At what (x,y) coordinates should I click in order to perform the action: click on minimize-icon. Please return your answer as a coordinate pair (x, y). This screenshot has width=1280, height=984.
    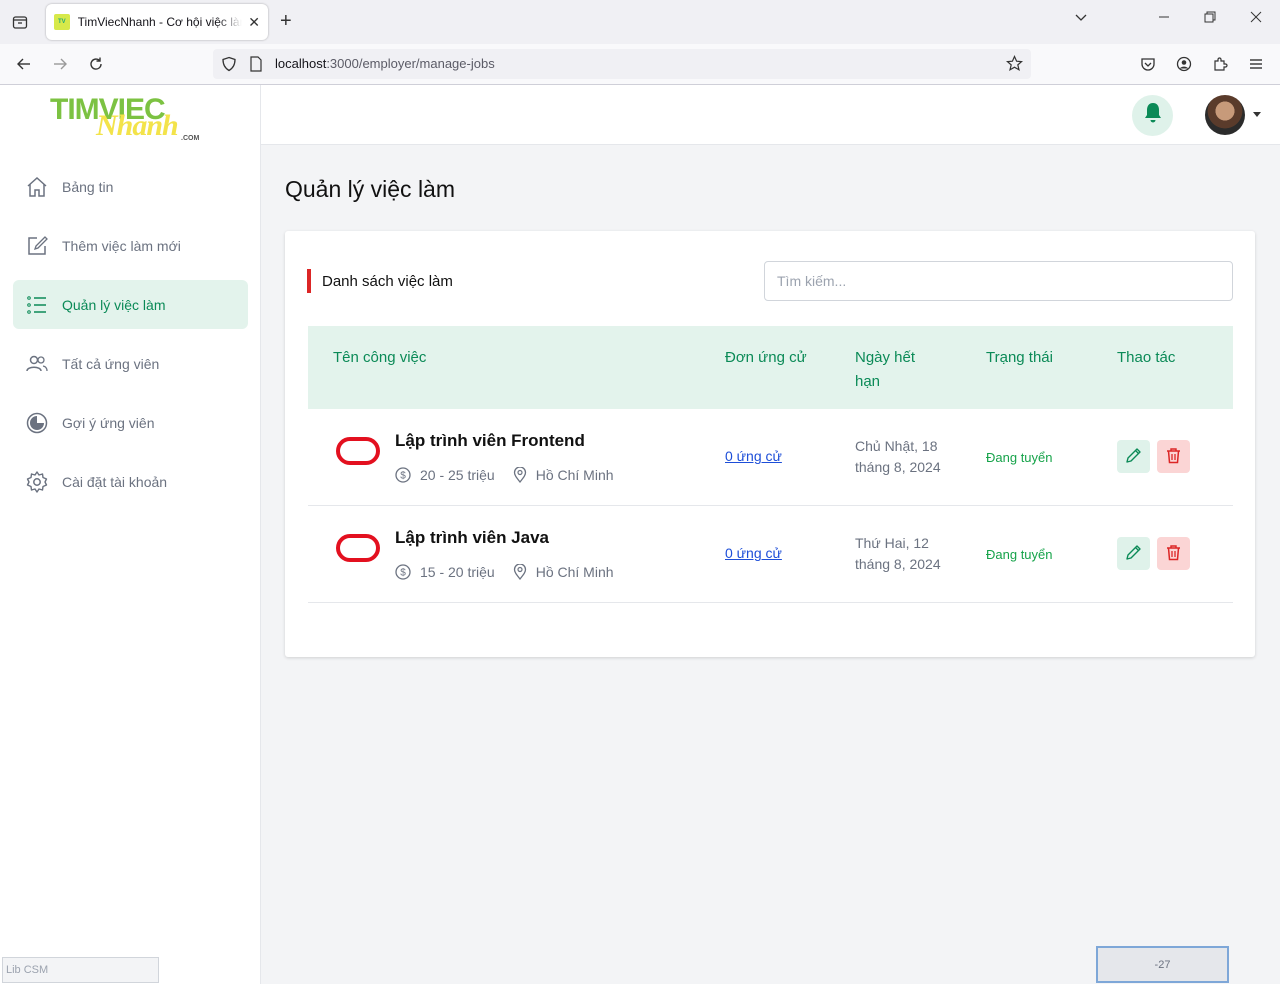
    Looking at the image, I should click on (1164, 18).